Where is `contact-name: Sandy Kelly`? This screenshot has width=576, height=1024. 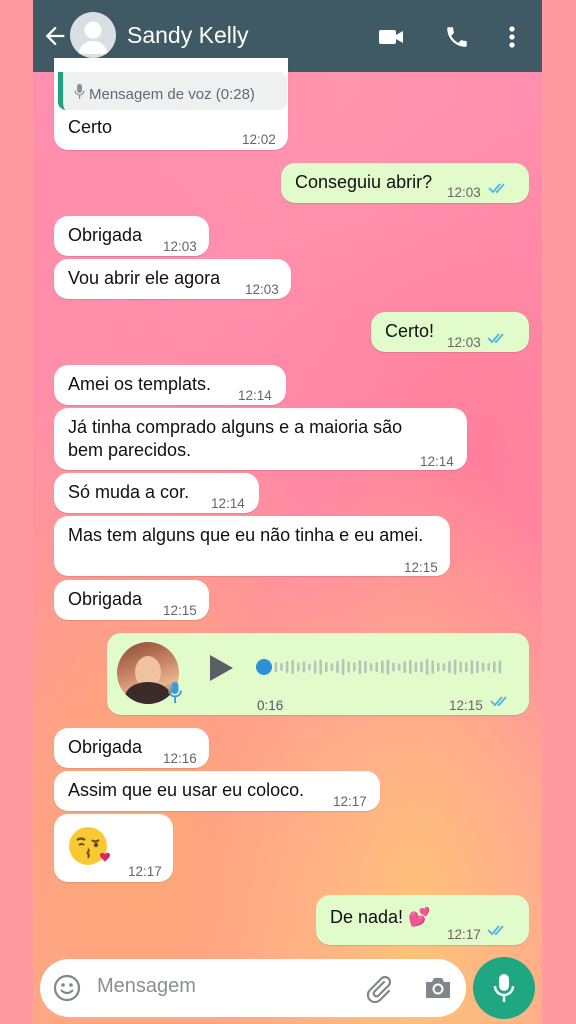 contact-name: Sandy Kelly is located at coordinates (187, 35).